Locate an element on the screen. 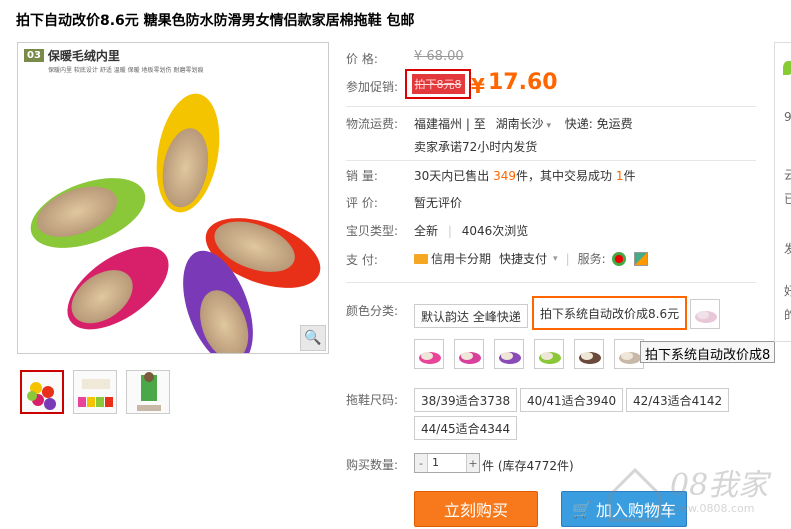 Image resolution: width=791 pixels, height=529 pixels. sales-count: 349 is located at coordinates (505, 176).